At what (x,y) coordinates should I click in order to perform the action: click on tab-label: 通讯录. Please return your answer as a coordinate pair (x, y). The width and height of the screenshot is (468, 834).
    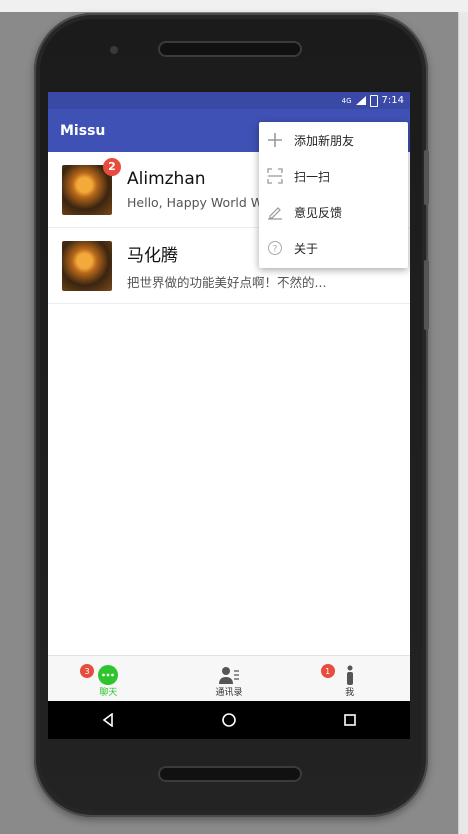
    Looking at the image, I should click on (229, 693).